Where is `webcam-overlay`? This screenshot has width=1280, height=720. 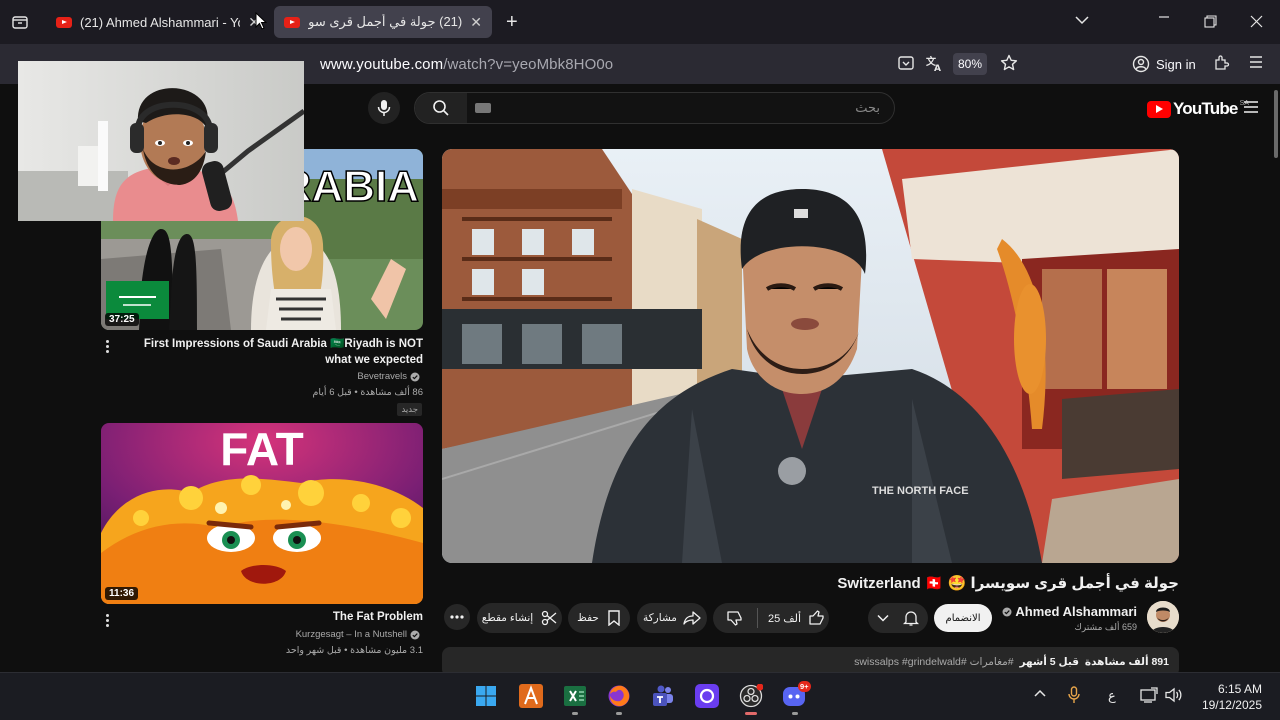 webcam-overlay is located at coordinates (161, 141).